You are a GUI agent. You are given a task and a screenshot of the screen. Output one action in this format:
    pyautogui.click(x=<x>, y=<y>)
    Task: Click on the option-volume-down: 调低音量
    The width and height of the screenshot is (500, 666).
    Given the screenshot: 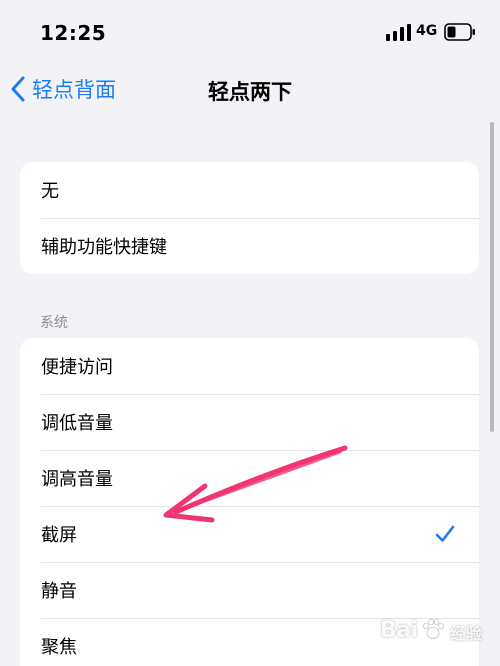 What is the action you would take?
    pyautogui.click(x=249, y=422)
    